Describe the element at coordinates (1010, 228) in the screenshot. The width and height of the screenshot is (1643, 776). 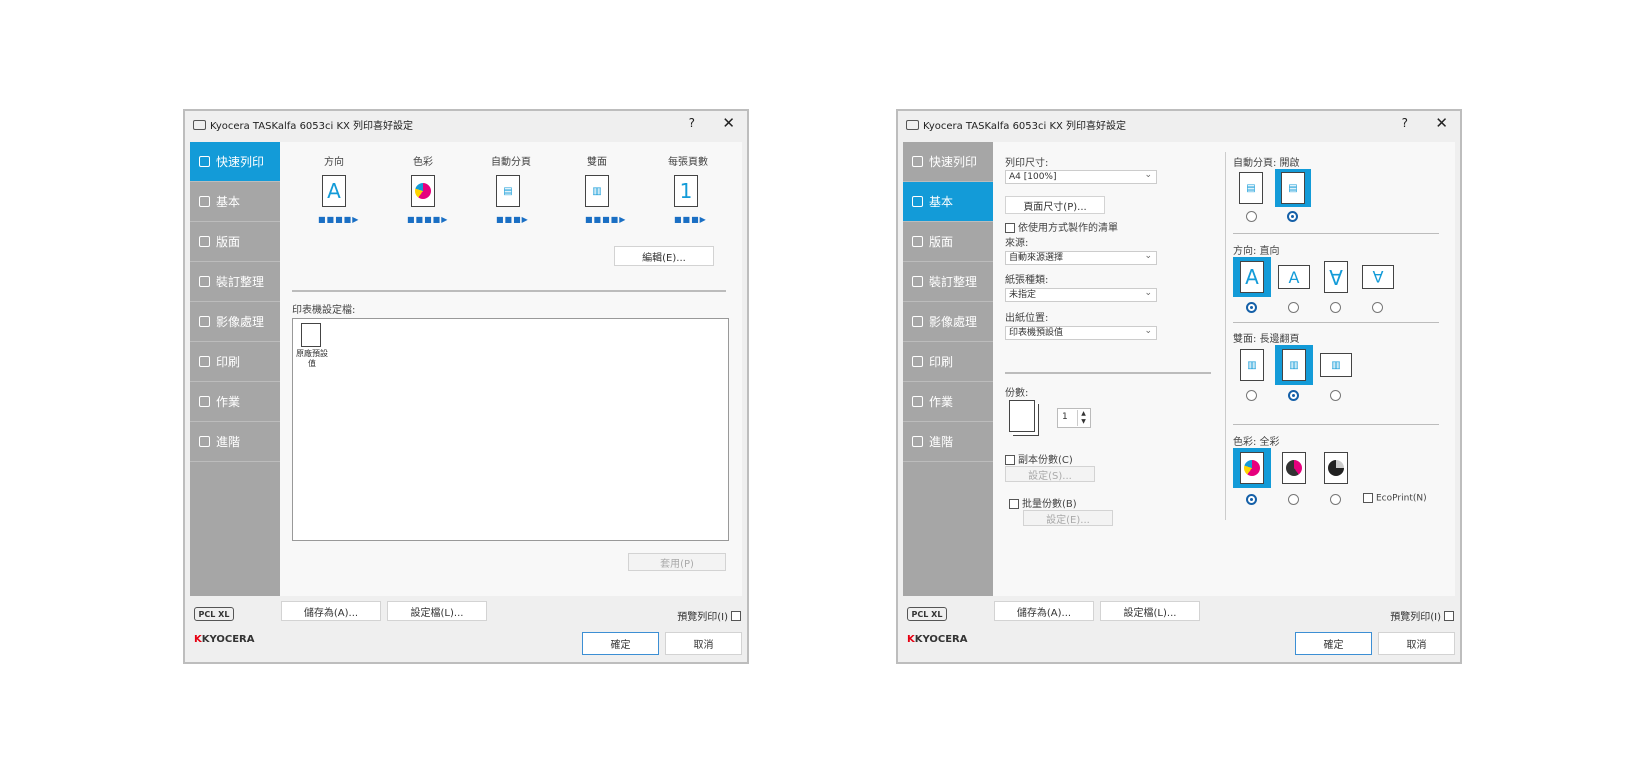
I see `use-with-app-checkbox` at that location.